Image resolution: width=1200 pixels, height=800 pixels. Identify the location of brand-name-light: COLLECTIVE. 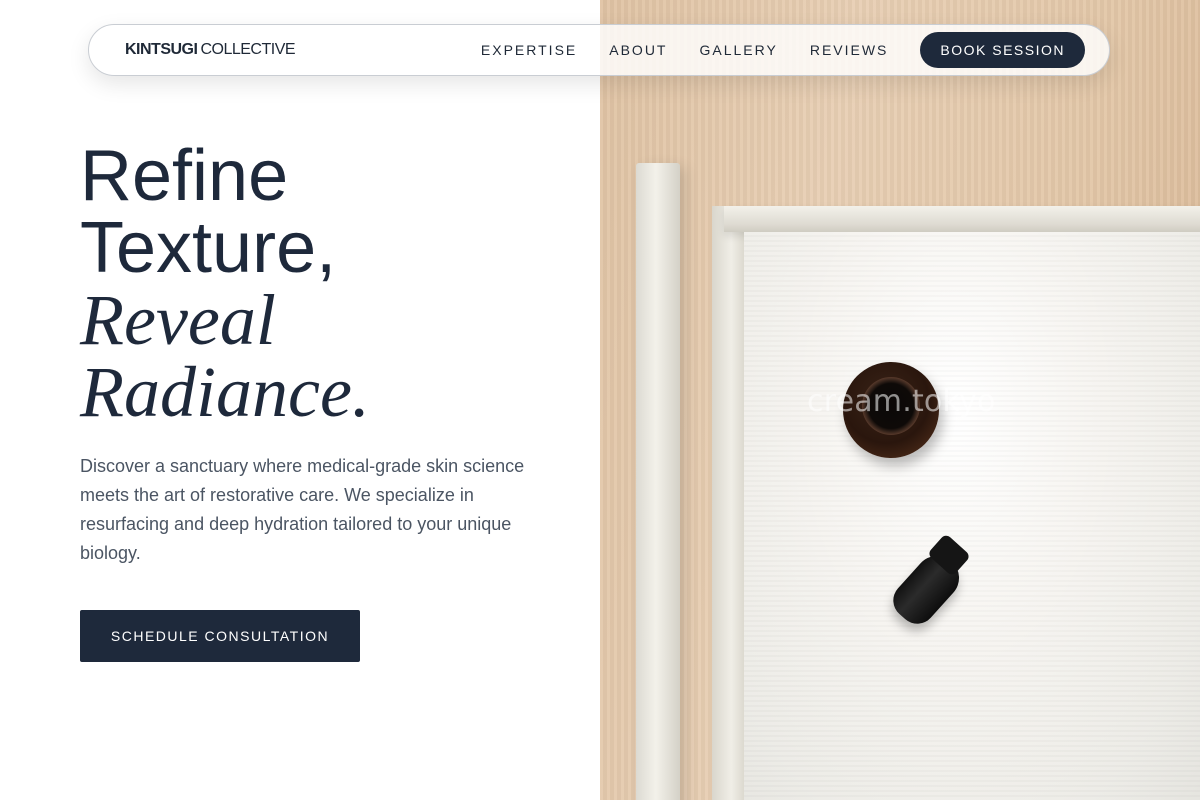
(248, 49).